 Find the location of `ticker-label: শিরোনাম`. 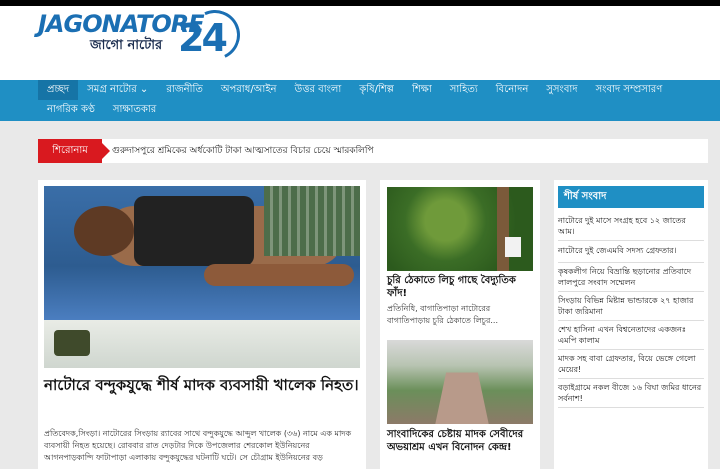

ticker-label: শিরোনাম is located at coordinates (74, 151).